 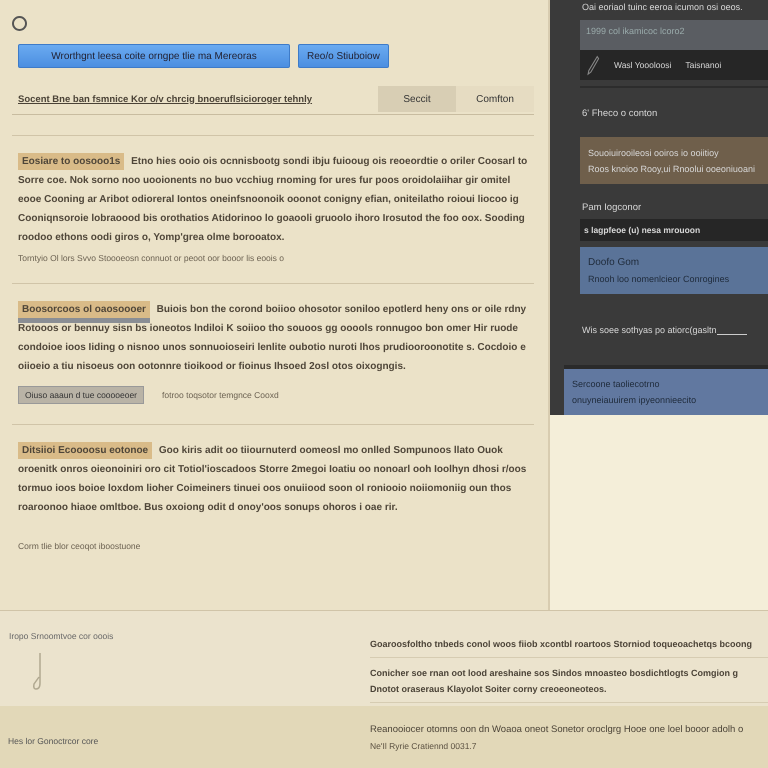 What do you see at coordinates (81, 395) in the screenshot?
I see `secondary-button: Oiuso aaaun d tue cooooeoer` at bounding box center [81, 395].